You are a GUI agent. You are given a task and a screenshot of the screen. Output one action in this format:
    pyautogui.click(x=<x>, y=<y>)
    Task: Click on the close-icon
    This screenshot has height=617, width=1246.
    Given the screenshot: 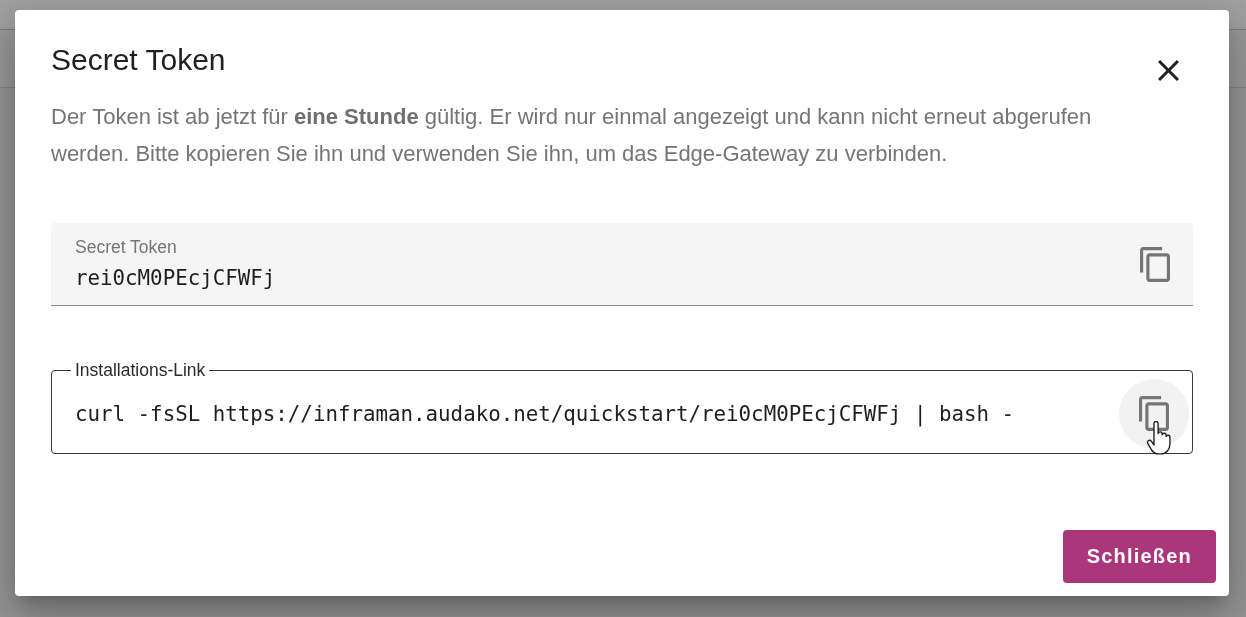 What is the action you would take?
    pyautogui.click(x=1168, y=70)
    